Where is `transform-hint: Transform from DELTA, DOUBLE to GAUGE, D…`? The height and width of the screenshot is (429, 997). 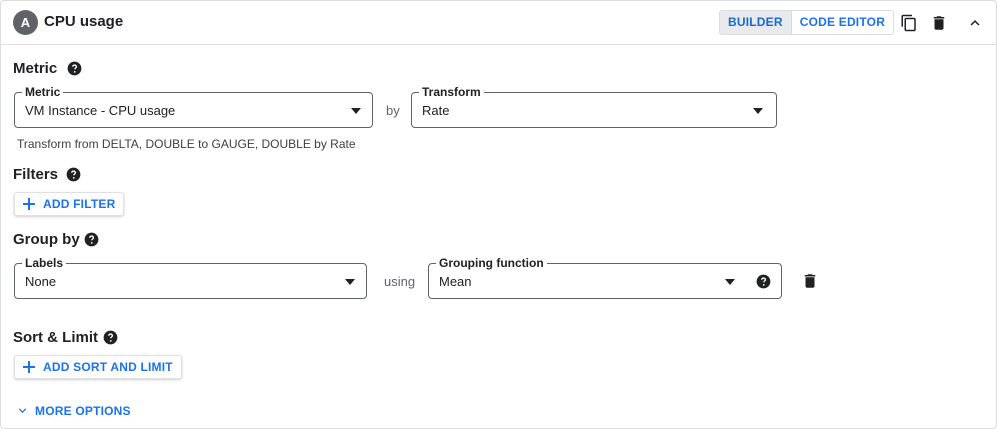
transform-hint: Transform from DELTA, DOUBLE to GAUGE, D… is located at coordinates (186, 144).